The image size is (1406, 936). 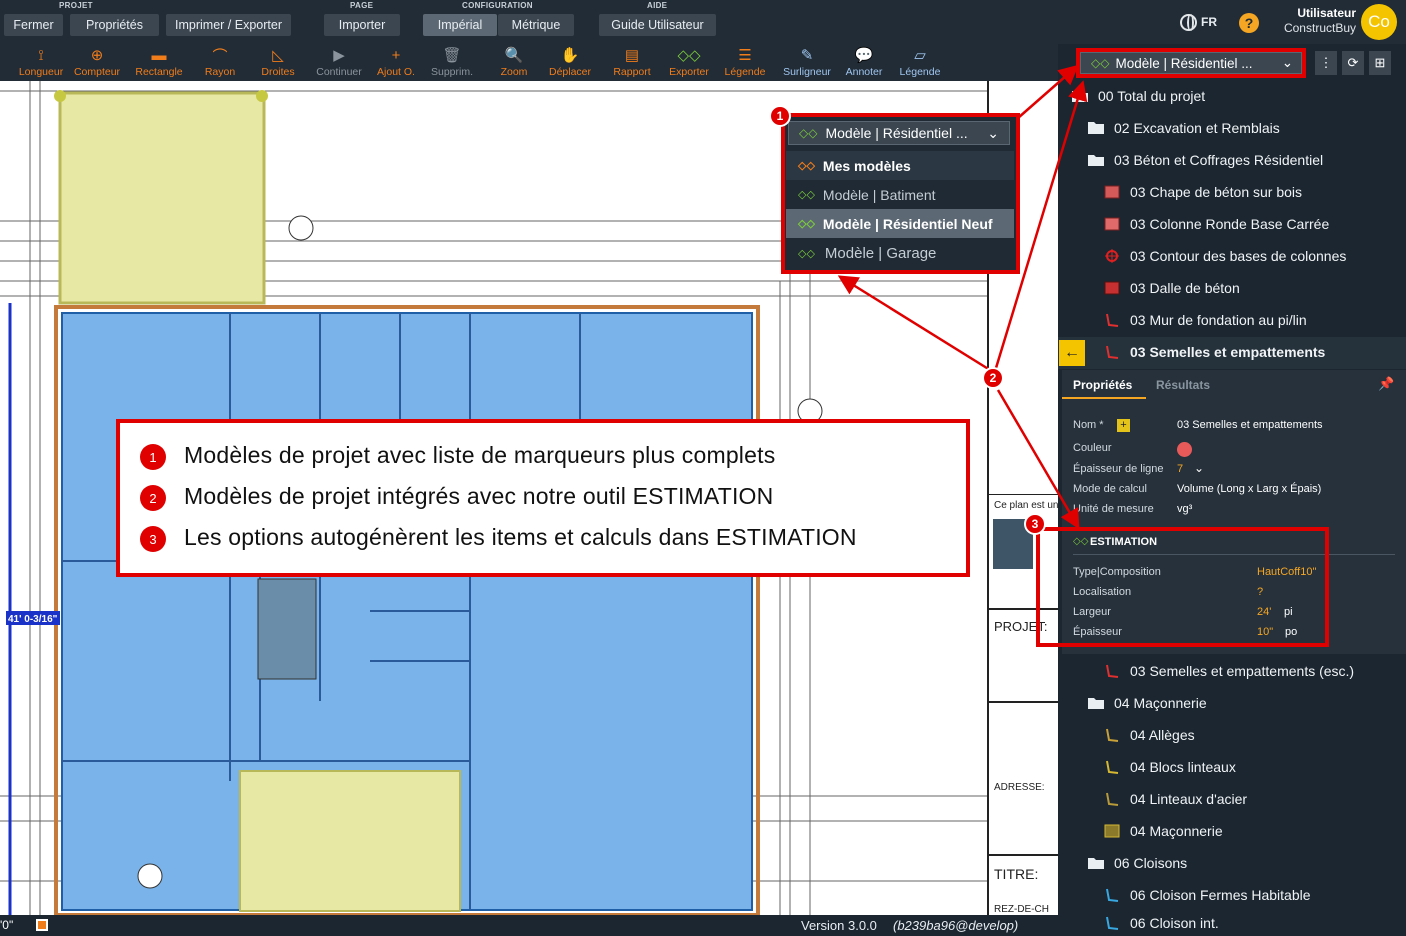 What do you see at coordinates (1232, 352) in the screenshot?
I see `tree-item-selected: 03 Semelles et empattements` at bounding box center [1232, 352].